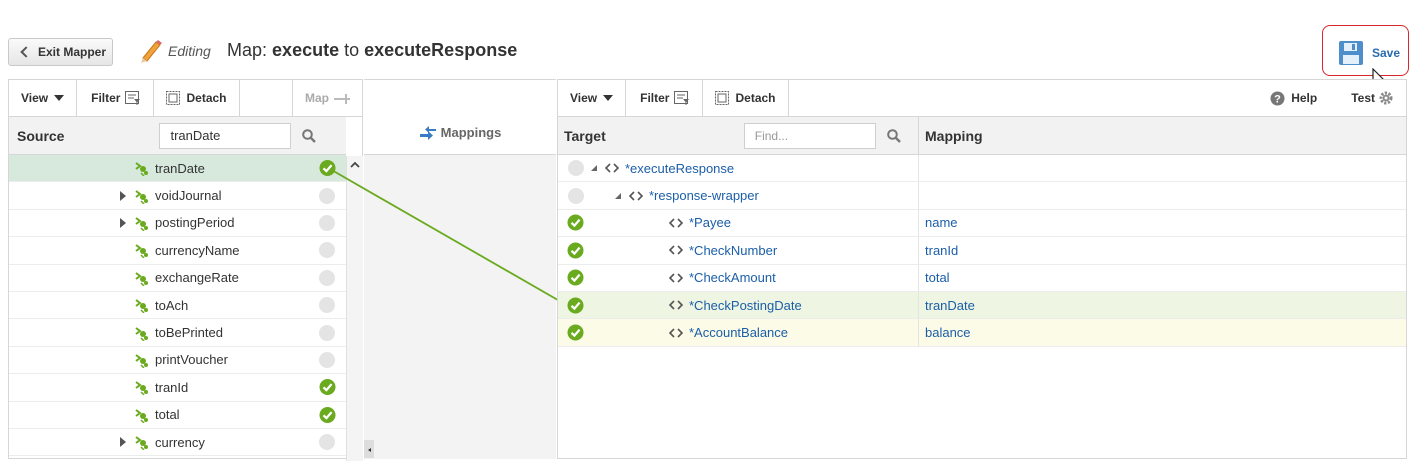 Image resolution: width=1413 pixels, height=461 pixels. I want to click on source-row: total, so click(177, 415).